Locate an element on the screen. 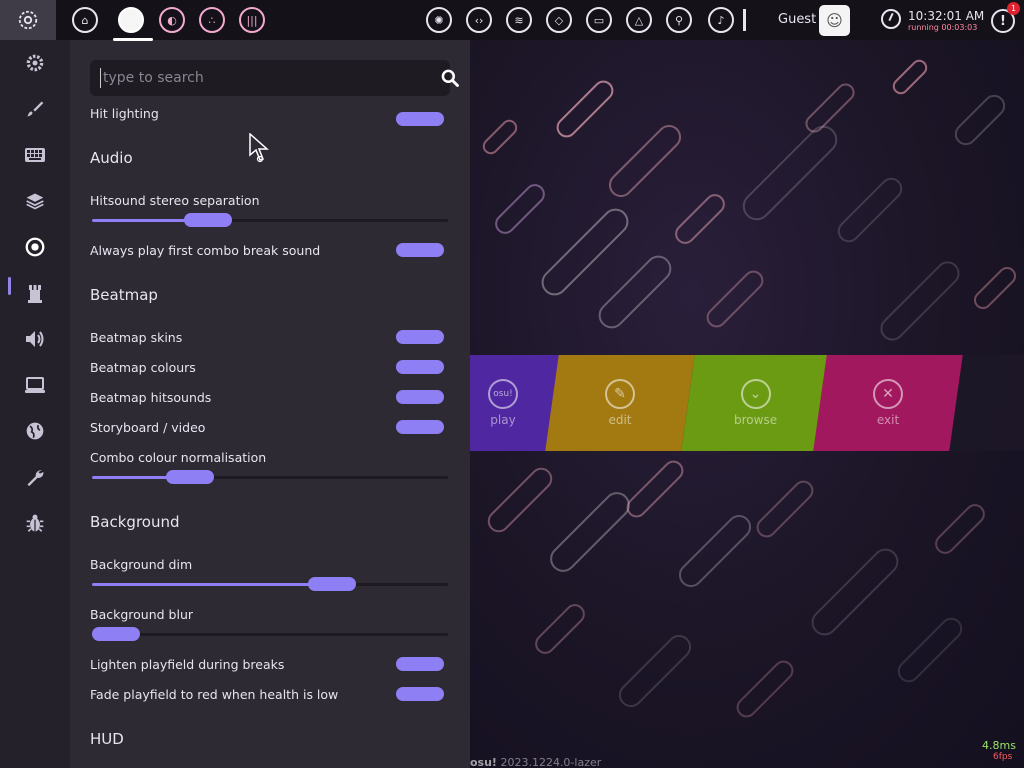 The image size is (1024, 768). beatmap-listing-icon: ◇ is located at coordinates (559, 20).